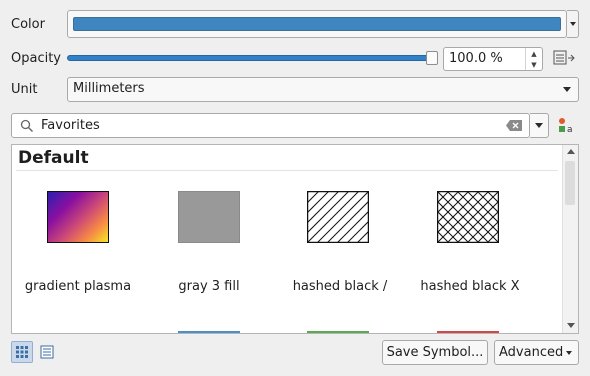  Describe the element at coordinates (250, 58) in the screenshot. I see `opacity-slider` at that location.